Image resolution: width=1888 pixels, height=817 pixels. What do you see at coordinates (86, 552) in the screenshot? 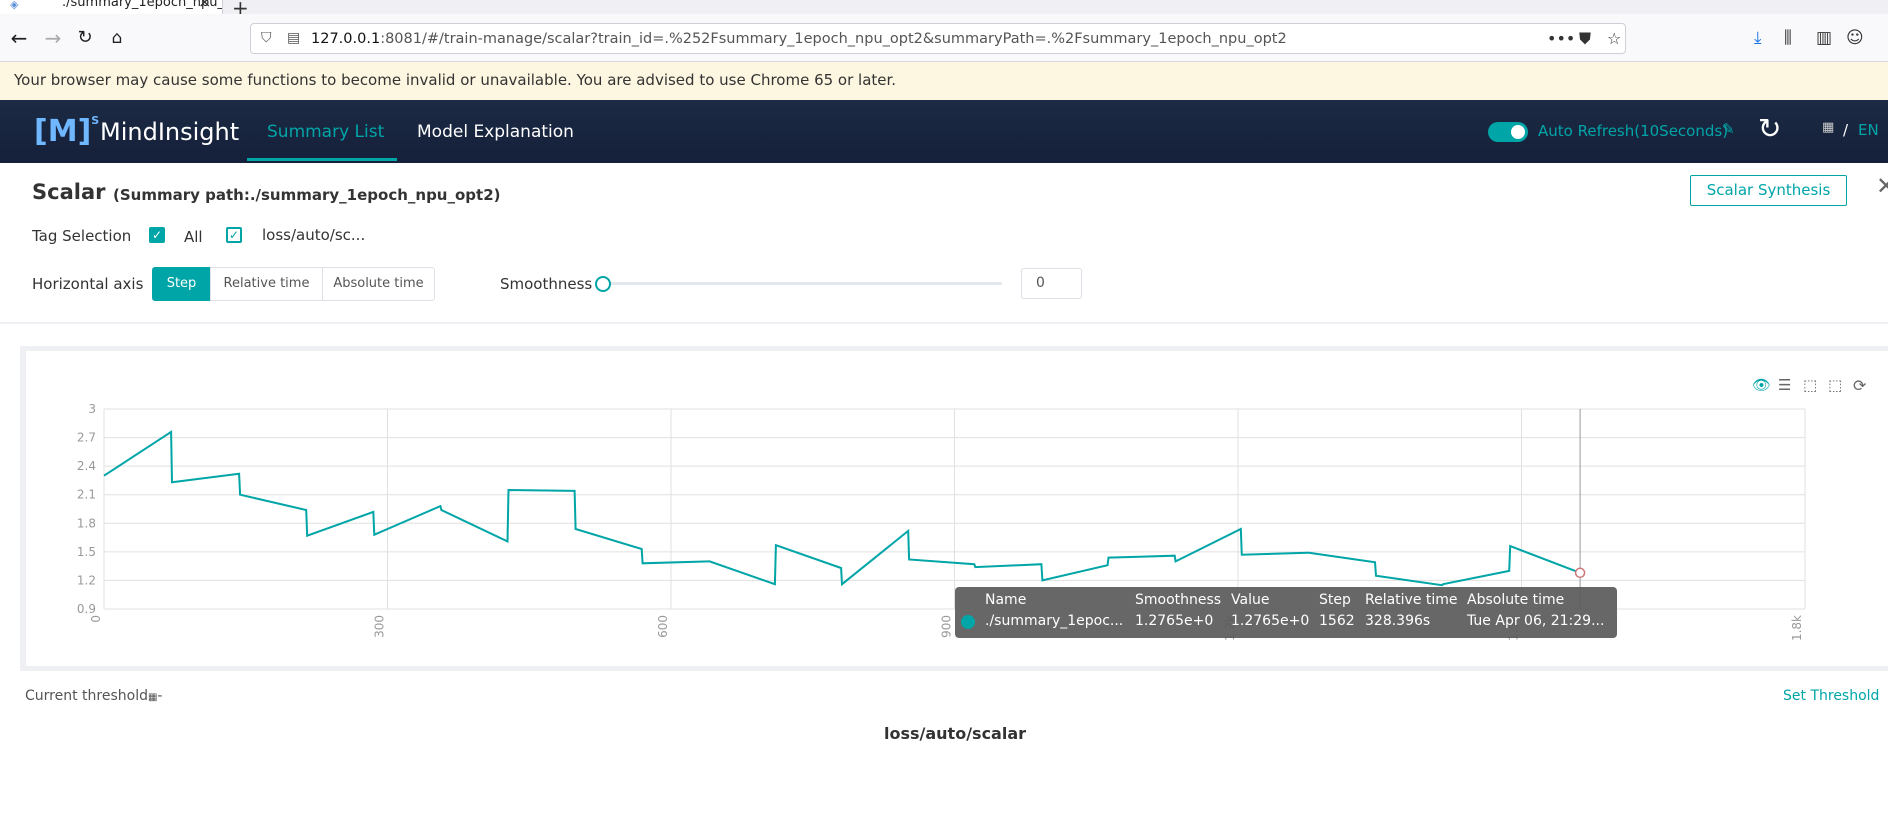
I see `y-tick-label: 1.5` at bounding box center [86, 552].